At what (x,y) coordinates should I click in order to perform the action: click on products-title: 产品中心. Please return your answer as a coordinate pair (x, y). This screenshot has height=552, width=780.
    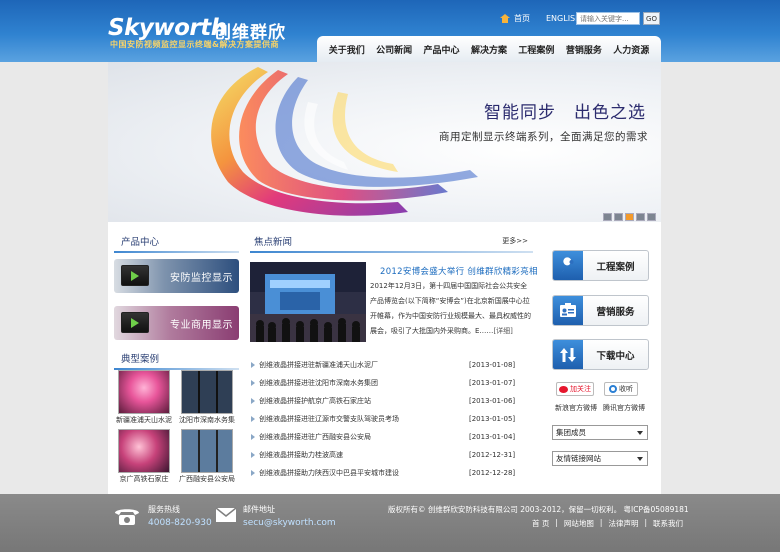
    Looking at the image, I should click on (140, 242).